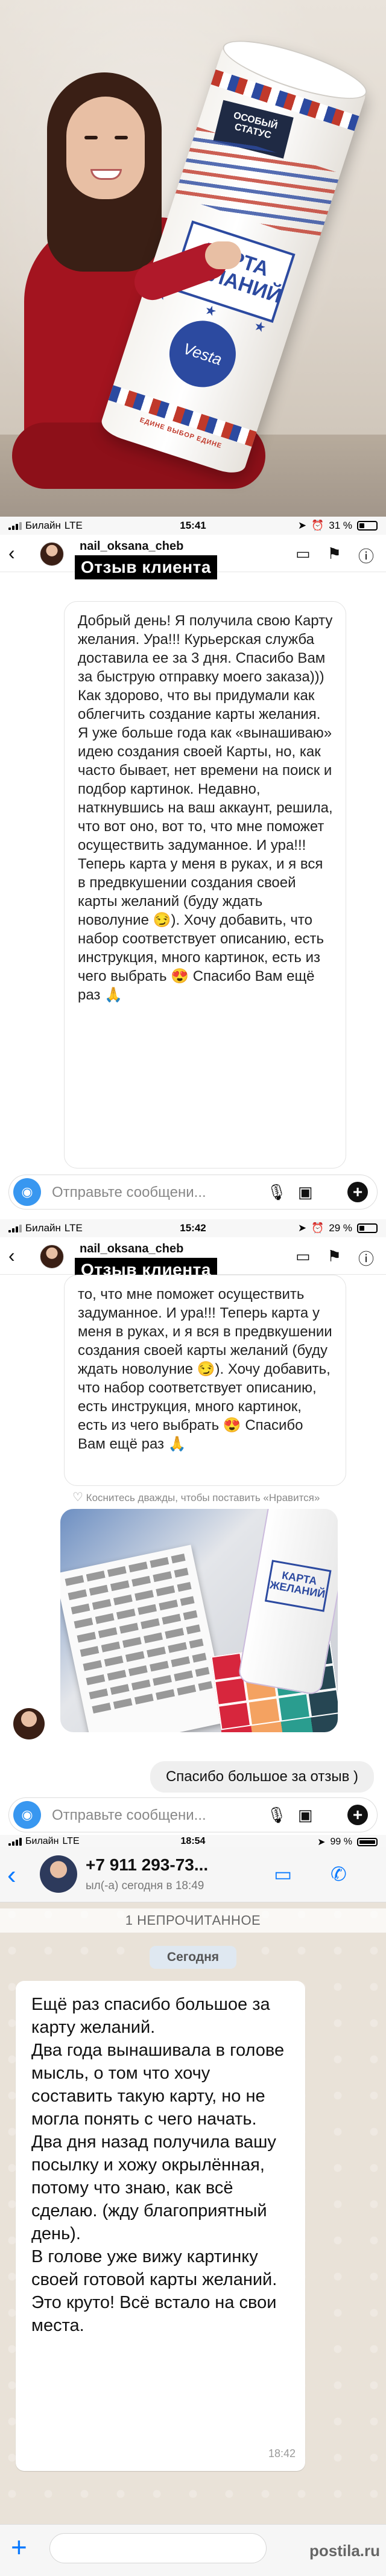 Image resolution: width=386 pixels, height=2576 pixels. I want to click on instruction-sheet, so click(144, 1638).